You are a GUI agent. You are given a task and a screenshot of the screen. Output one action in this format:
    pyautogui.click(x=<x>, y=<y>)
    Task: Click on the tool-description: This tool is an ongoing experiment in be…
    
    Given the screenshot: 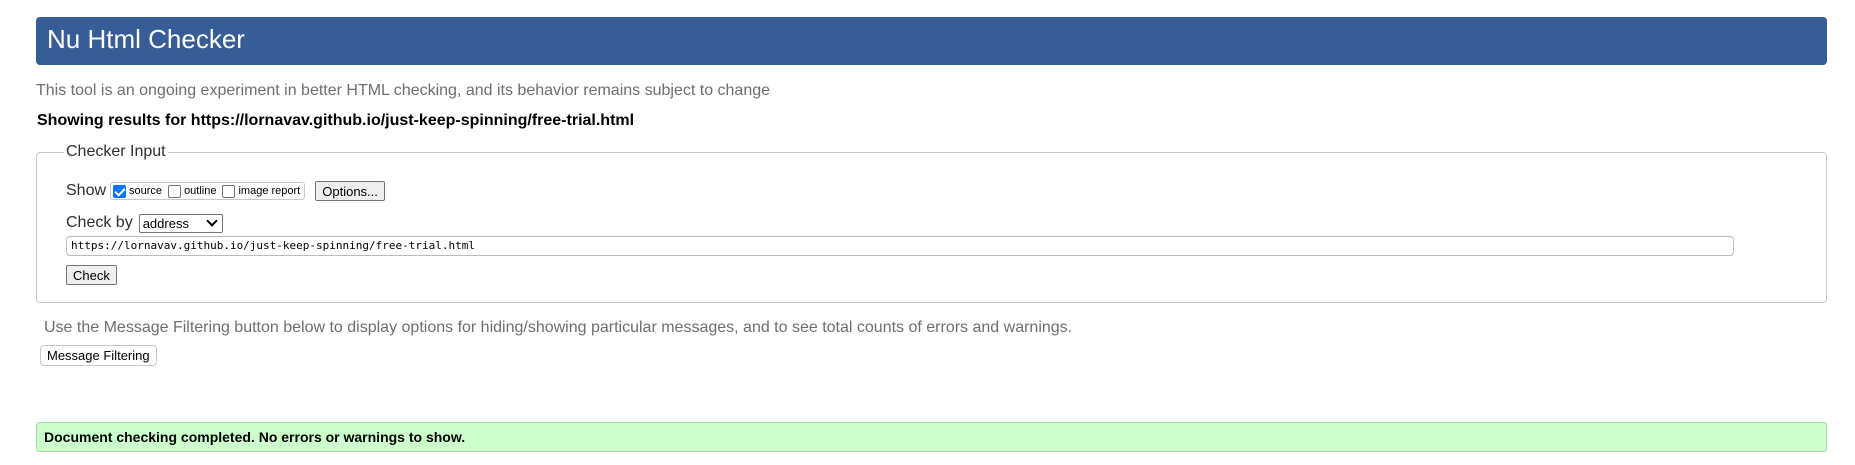 What is the action you would take?
    pyautogui.click(x=403, y=90)
    